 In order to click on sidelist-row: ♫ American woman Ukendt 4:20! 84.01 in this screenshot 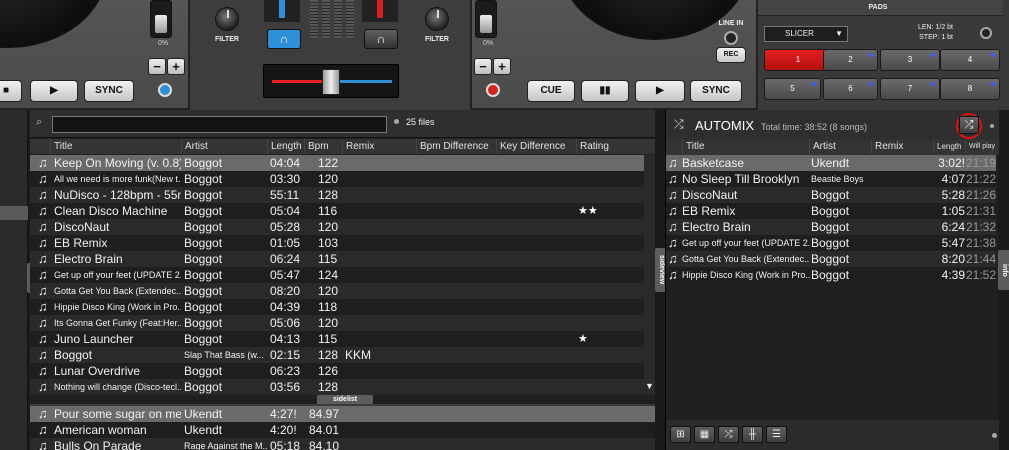, I will do `click(342, 430)`.